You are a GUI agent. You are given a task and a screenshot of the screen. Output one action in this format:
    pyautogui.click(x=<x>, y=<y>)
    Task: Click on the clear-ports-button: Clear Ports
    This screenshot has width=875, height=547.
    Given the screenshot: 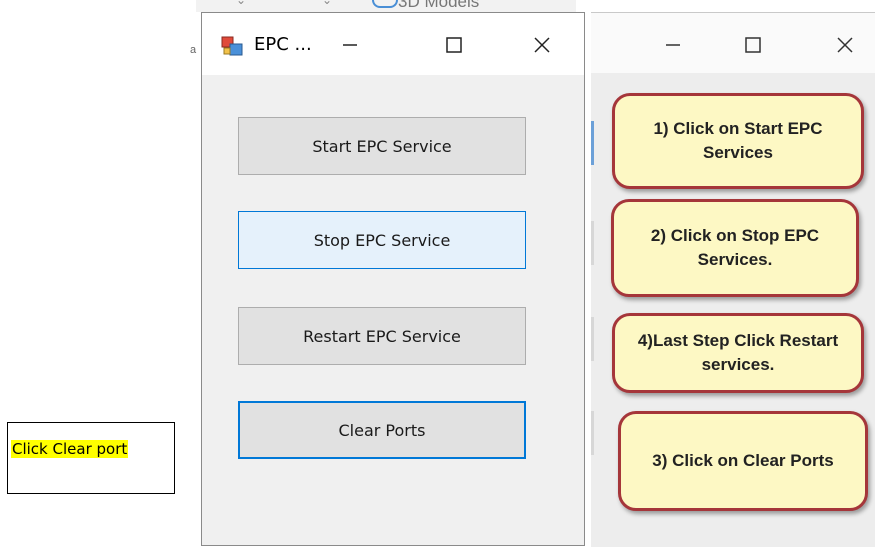 What is the action you would take?
    pyautogui.click(x=382, y=430)
    